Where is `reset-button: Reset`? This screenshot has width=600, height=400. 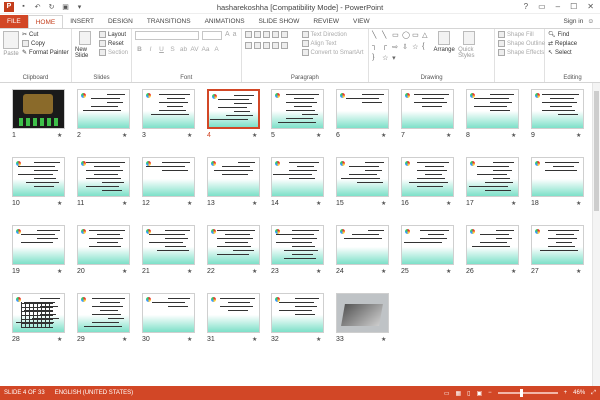
reset-button: Reset is located at coordinates (113, 43).